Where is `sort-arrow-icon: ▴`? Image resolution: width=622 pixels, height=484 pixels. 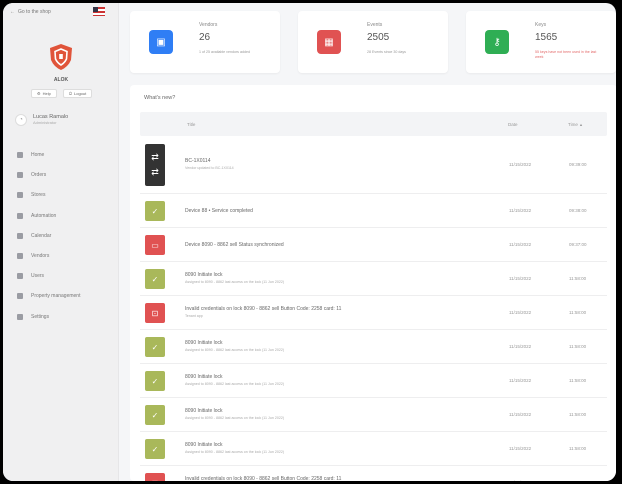 sort-arrow-icon: ▴ is located at coordinates (581, 124).